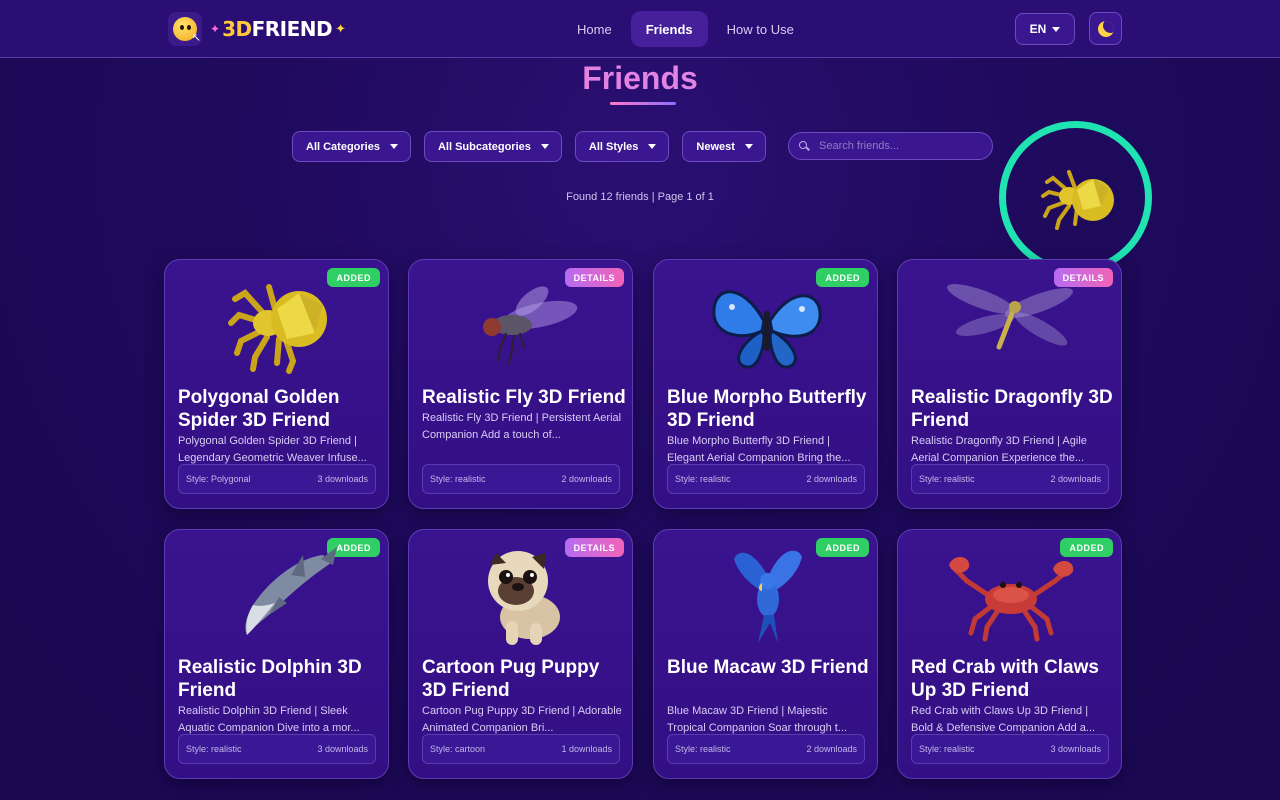  I want to click on search-box, so click(890, 146).